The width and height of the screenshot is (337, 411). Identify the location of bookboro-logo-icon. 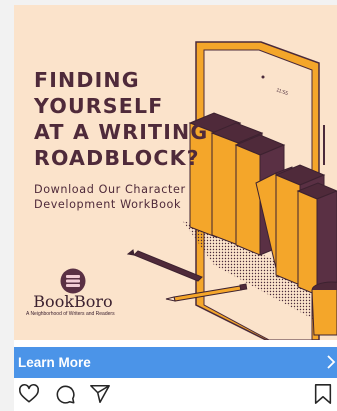
(73, 281).